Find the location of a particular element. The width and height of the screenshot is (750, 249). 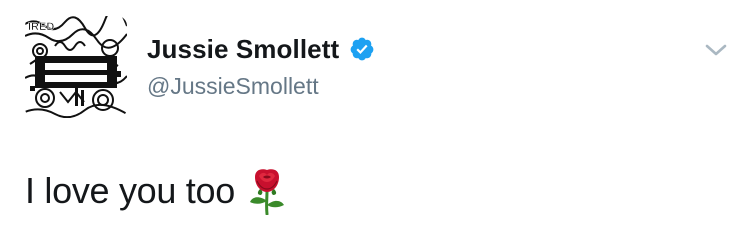

chevron-down-icon is located at coordinates (716, 50).